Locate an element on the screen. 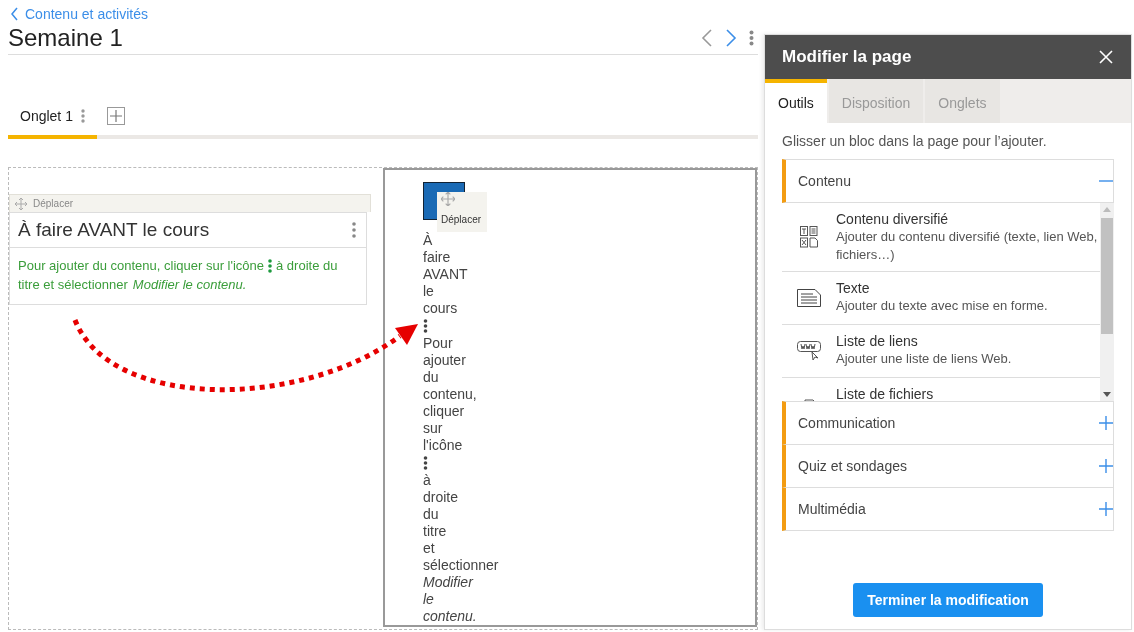 This screenshot has width=1134, height=632. accordion-header: Contenu is located at coordinates (948, 181).